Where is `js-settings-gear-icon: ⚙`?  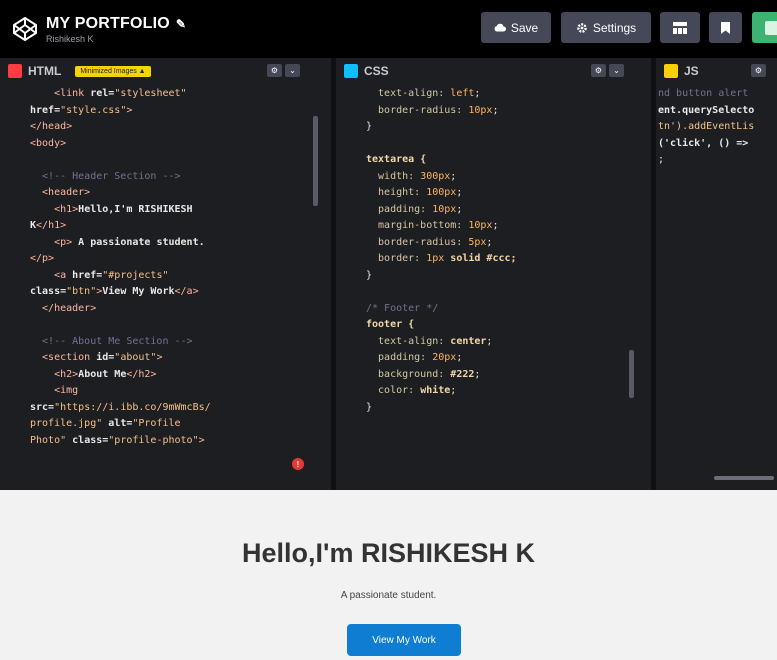 js-settings-gear-icon: ⚙ is located at coordinates (758, 70).